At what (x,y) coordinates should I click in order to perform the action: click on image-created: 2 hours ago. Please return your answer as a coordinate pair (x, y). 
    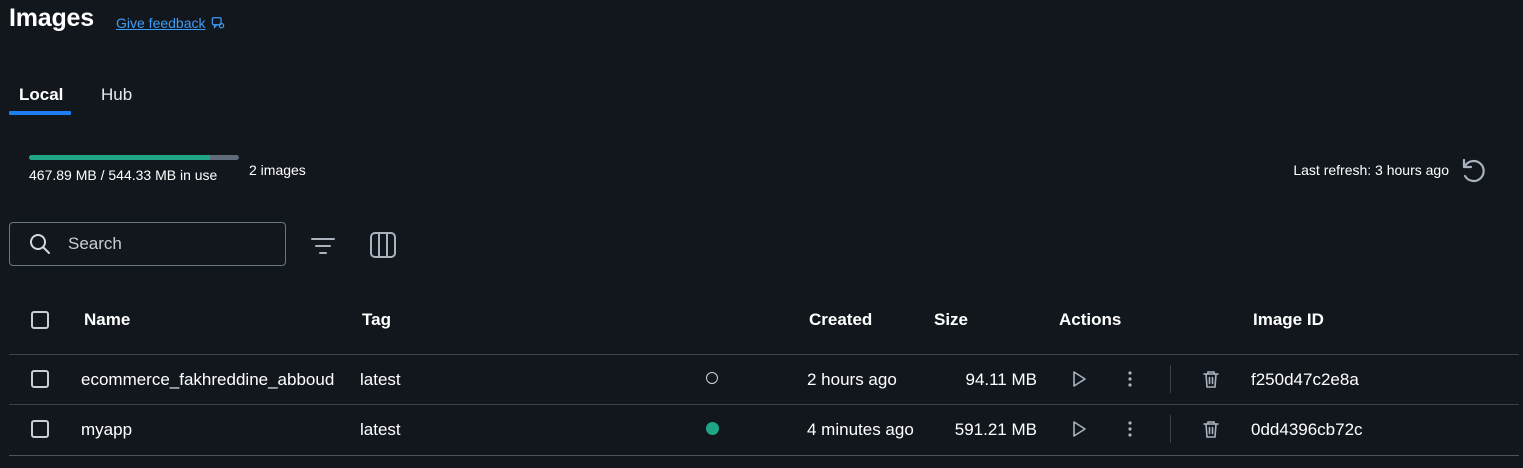
    Looking at the image, I should click on (852, 379).